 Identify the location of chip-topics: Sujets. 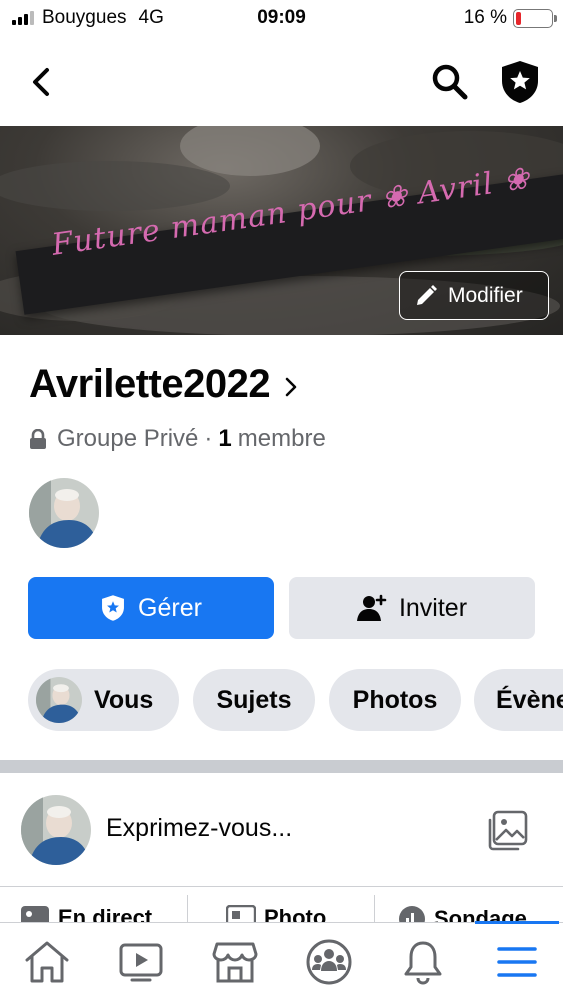
(254, 700).